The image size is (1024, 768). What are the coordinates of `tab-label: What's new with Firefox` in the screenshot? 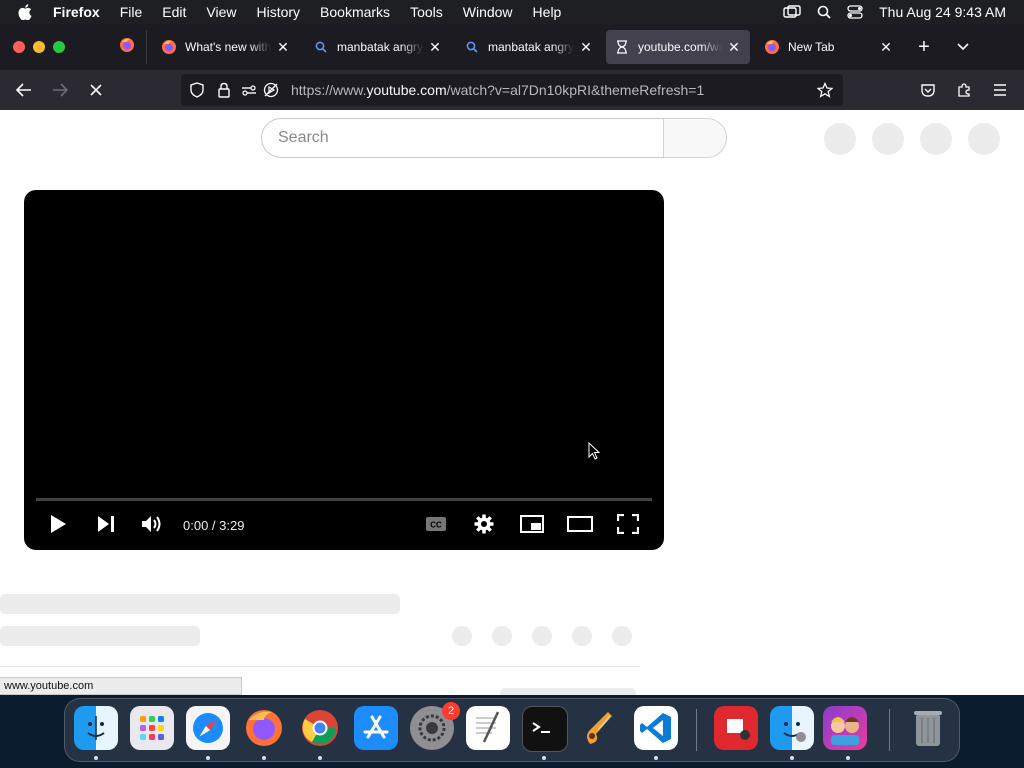 It's located at (228, 47).